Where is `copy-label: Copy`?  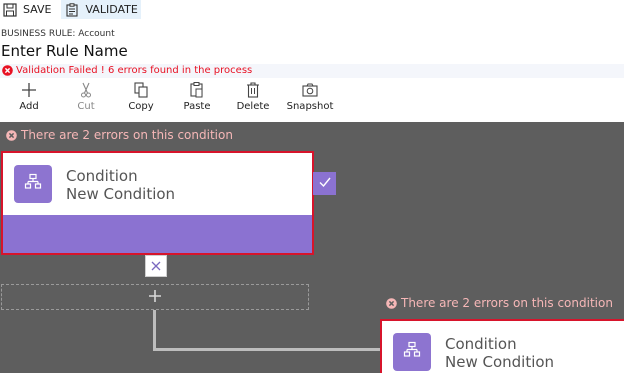 copy-label: Copy is located at coordinates (141, 106).